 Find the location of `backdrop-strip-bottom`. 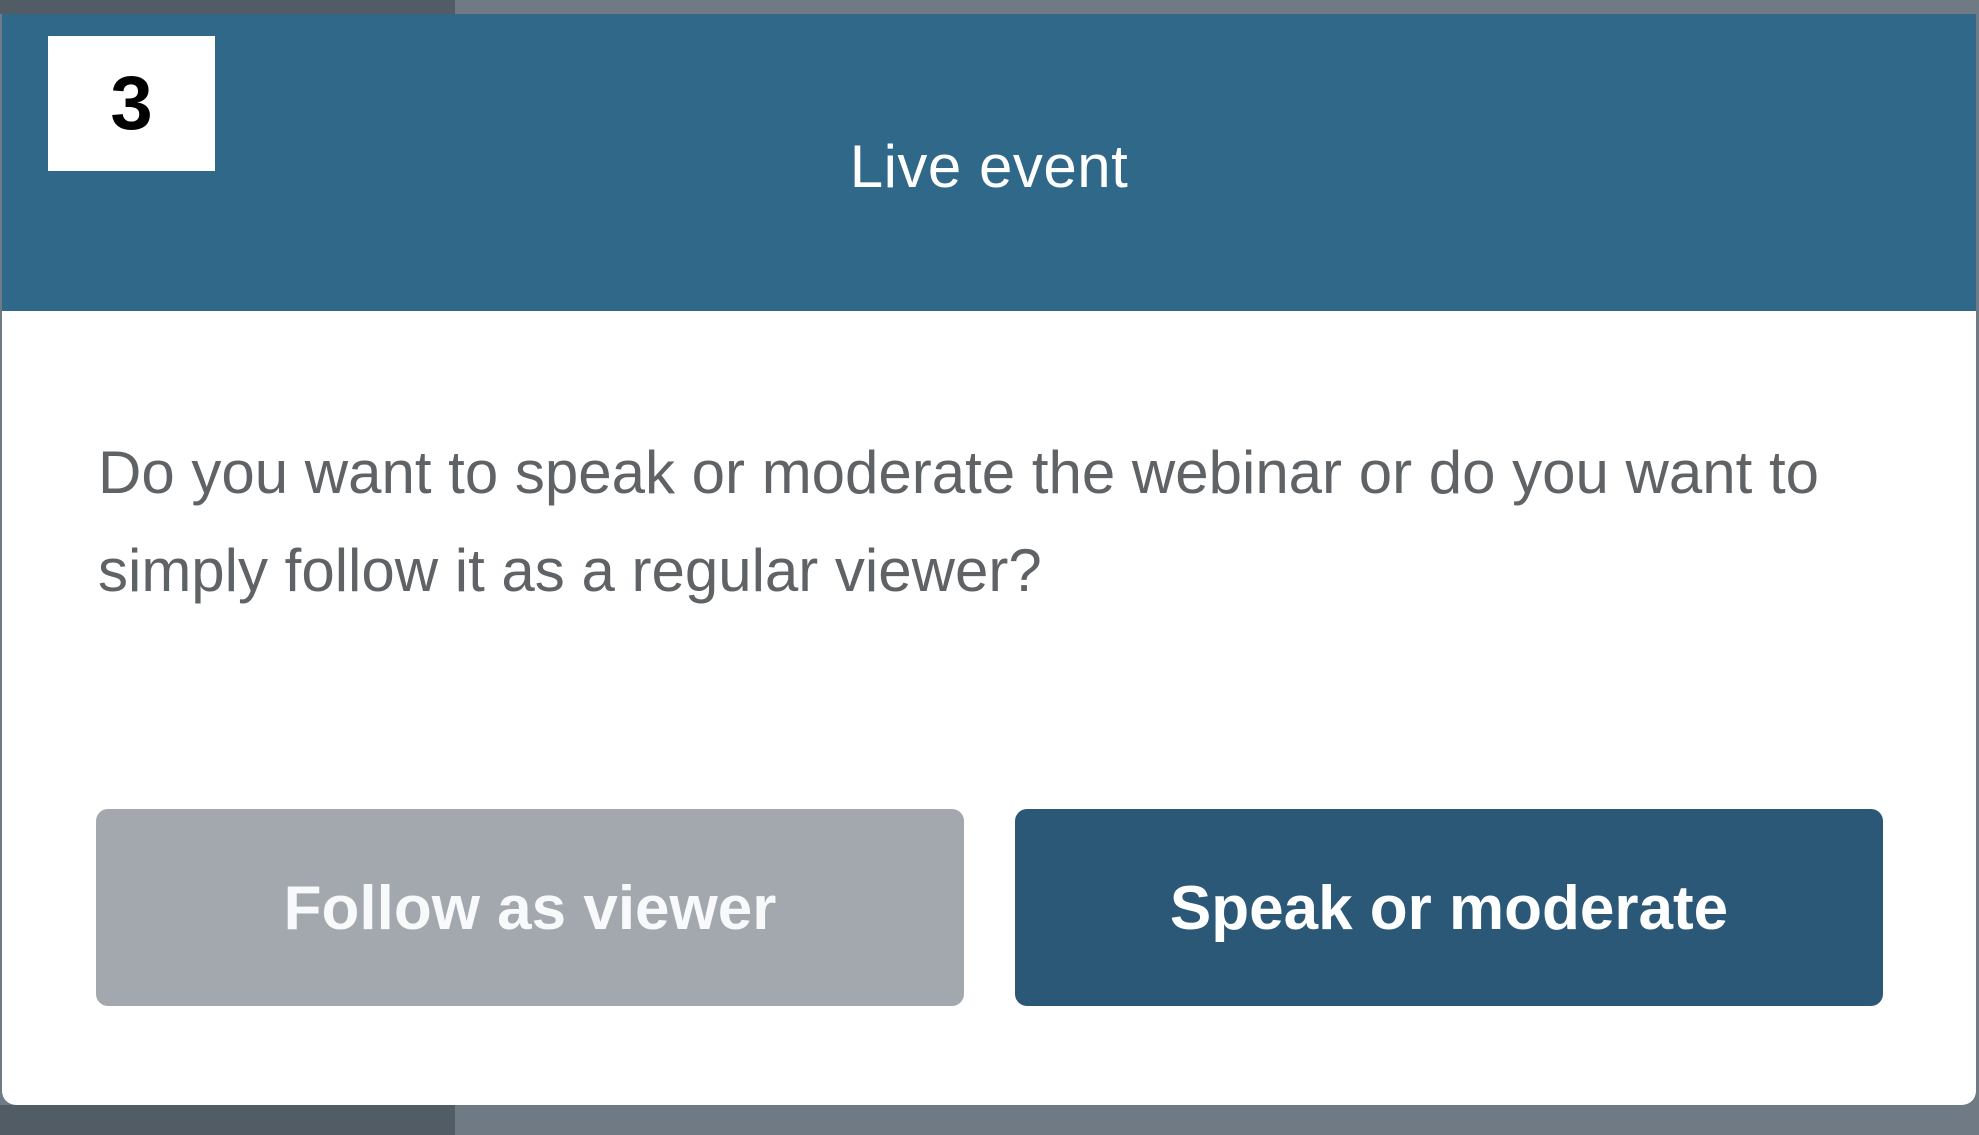

backdrop-strip-bottom is located at coordinates (227, 1120).